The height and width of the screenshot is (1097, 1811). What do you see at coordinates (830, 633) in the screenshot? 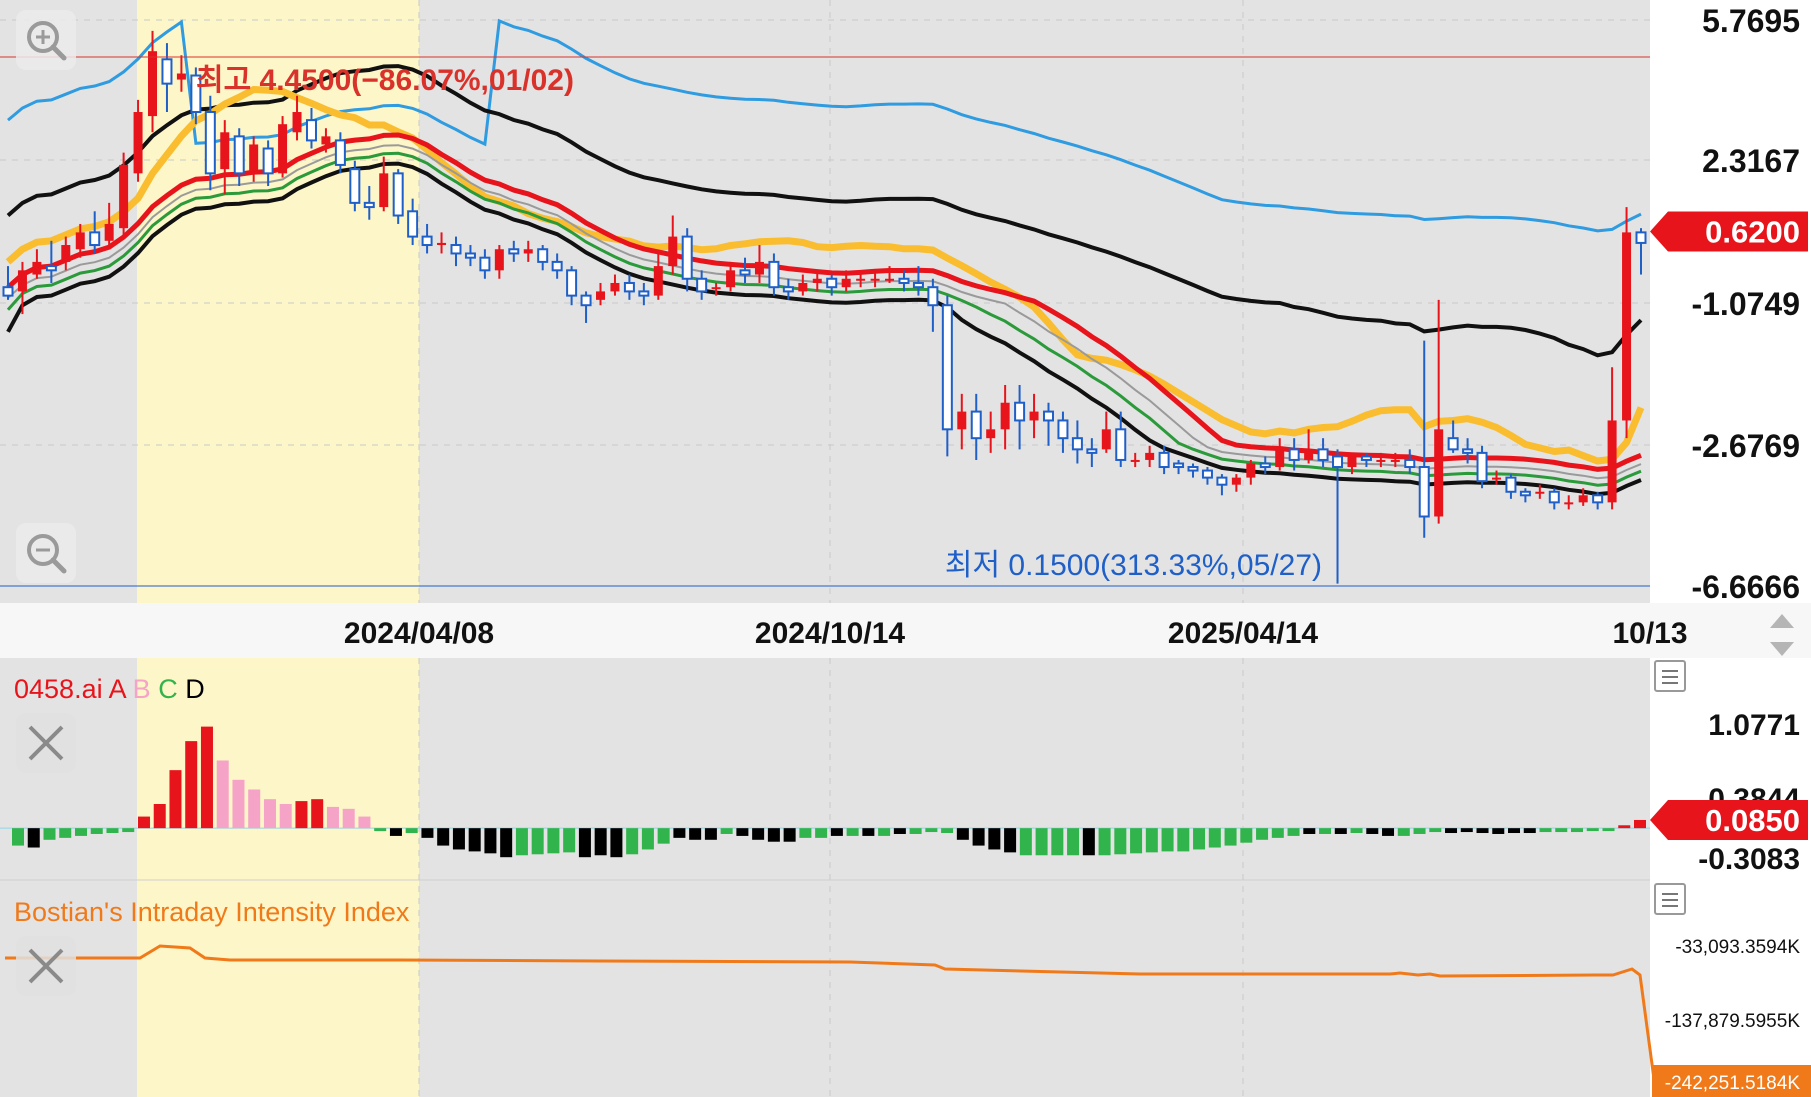
I see `date-axis-label: 2024/10/14` at bounding box center [830, 633].